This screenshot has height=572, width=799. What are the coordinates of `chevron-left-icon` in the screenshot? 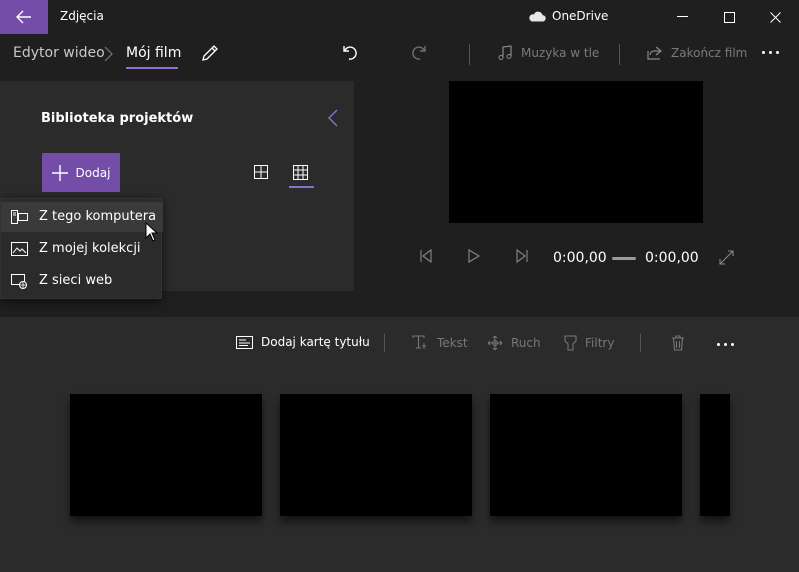 It's located at (333, 118).